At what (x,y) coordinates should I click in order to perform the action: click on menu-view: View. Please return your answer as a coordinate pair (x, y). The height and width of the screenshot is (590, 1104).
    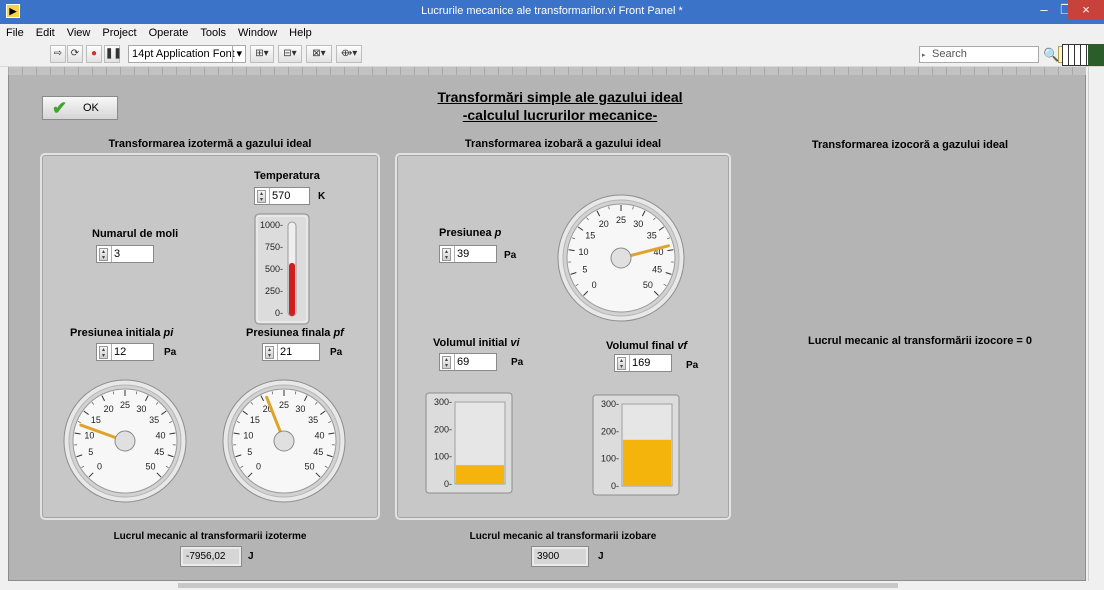
    Looking at the image, I should click on (79, 31).